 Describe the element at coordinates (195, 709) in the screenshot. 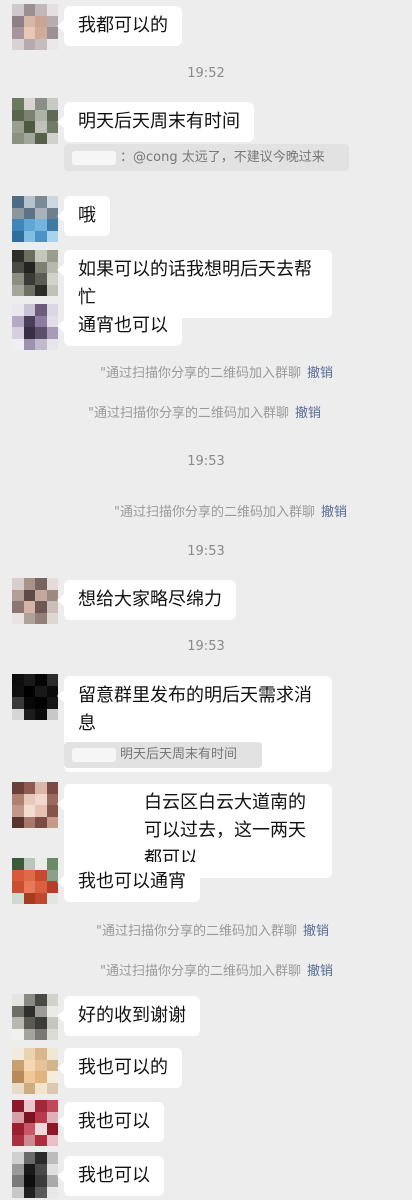

I see `message-text: 留意群里发布的明后天需求消息` at that location.